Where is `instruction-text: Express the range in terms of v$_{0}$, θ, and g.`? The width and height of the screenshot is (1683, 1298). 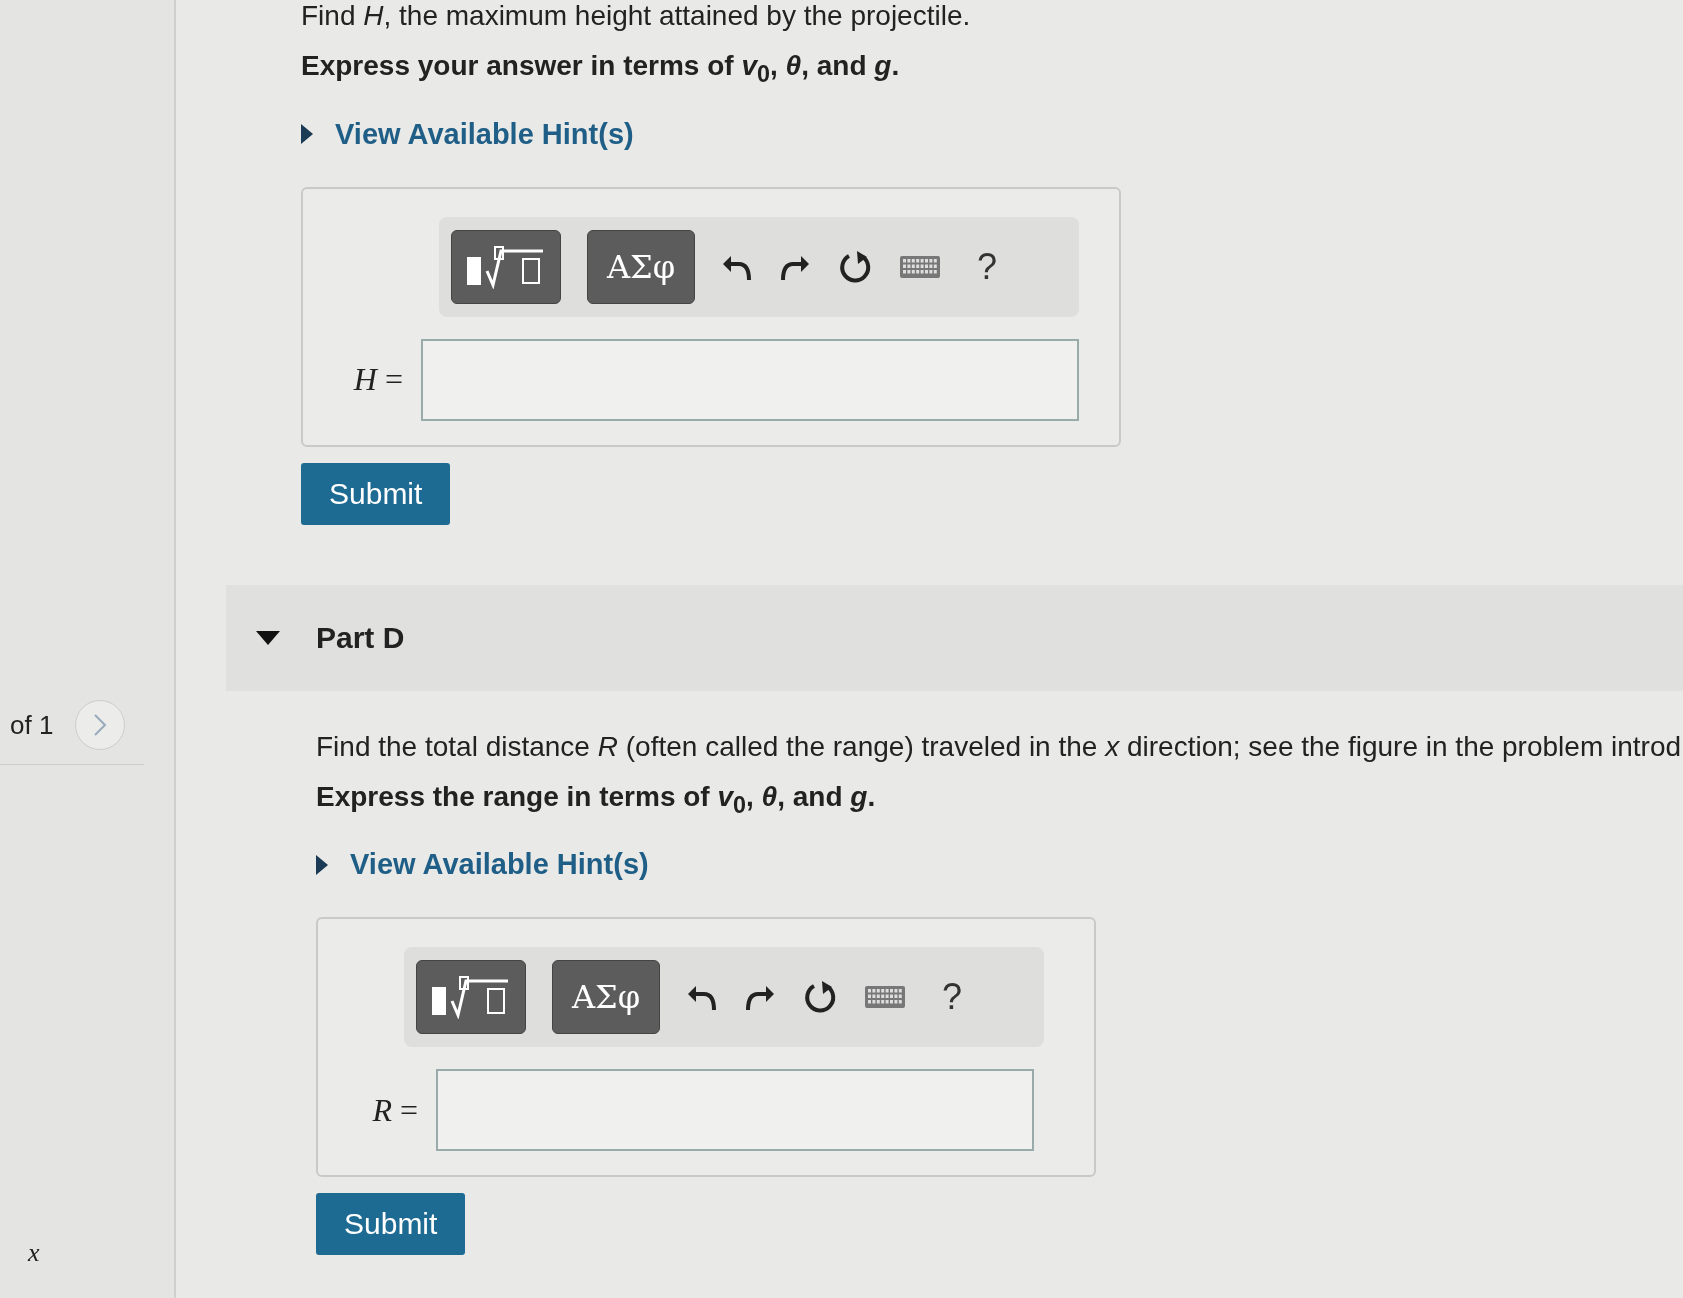 instruction-text: Express the range in terms of v$_{0}$, θ, and g. is located at coordinates (596, 796).